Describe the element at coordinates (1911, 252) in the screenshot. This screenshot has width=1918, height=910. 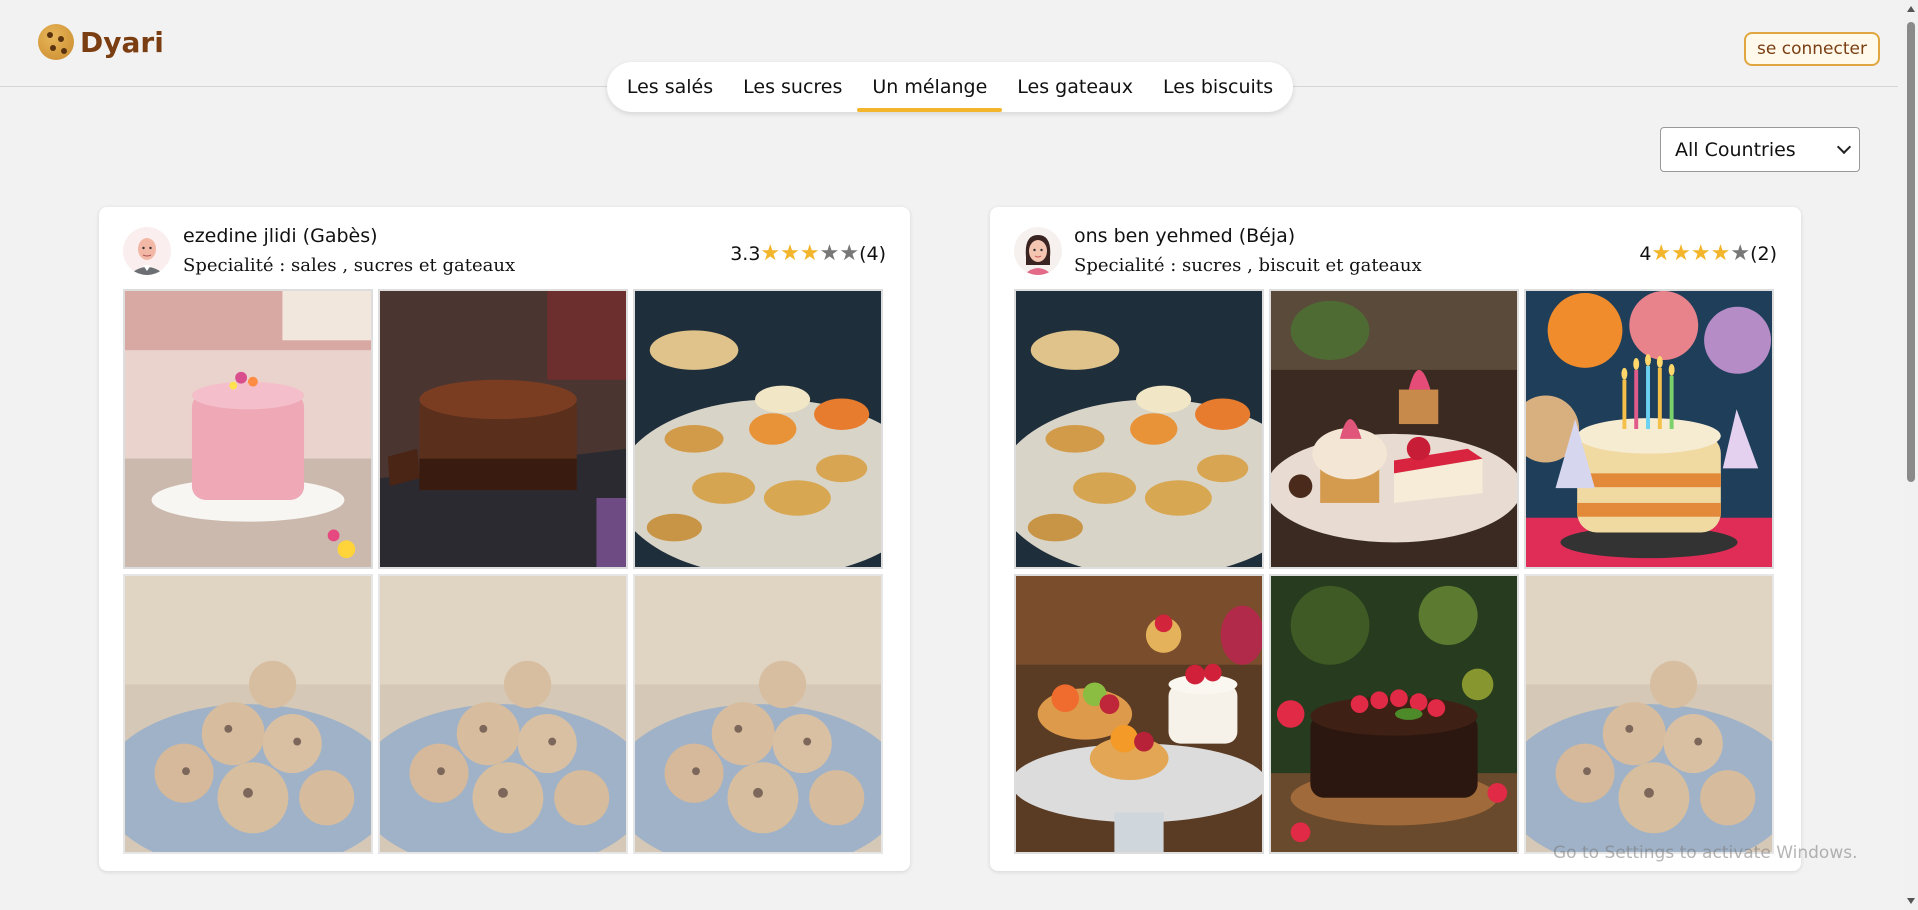
I see `scrollbar-thumb` at that location.